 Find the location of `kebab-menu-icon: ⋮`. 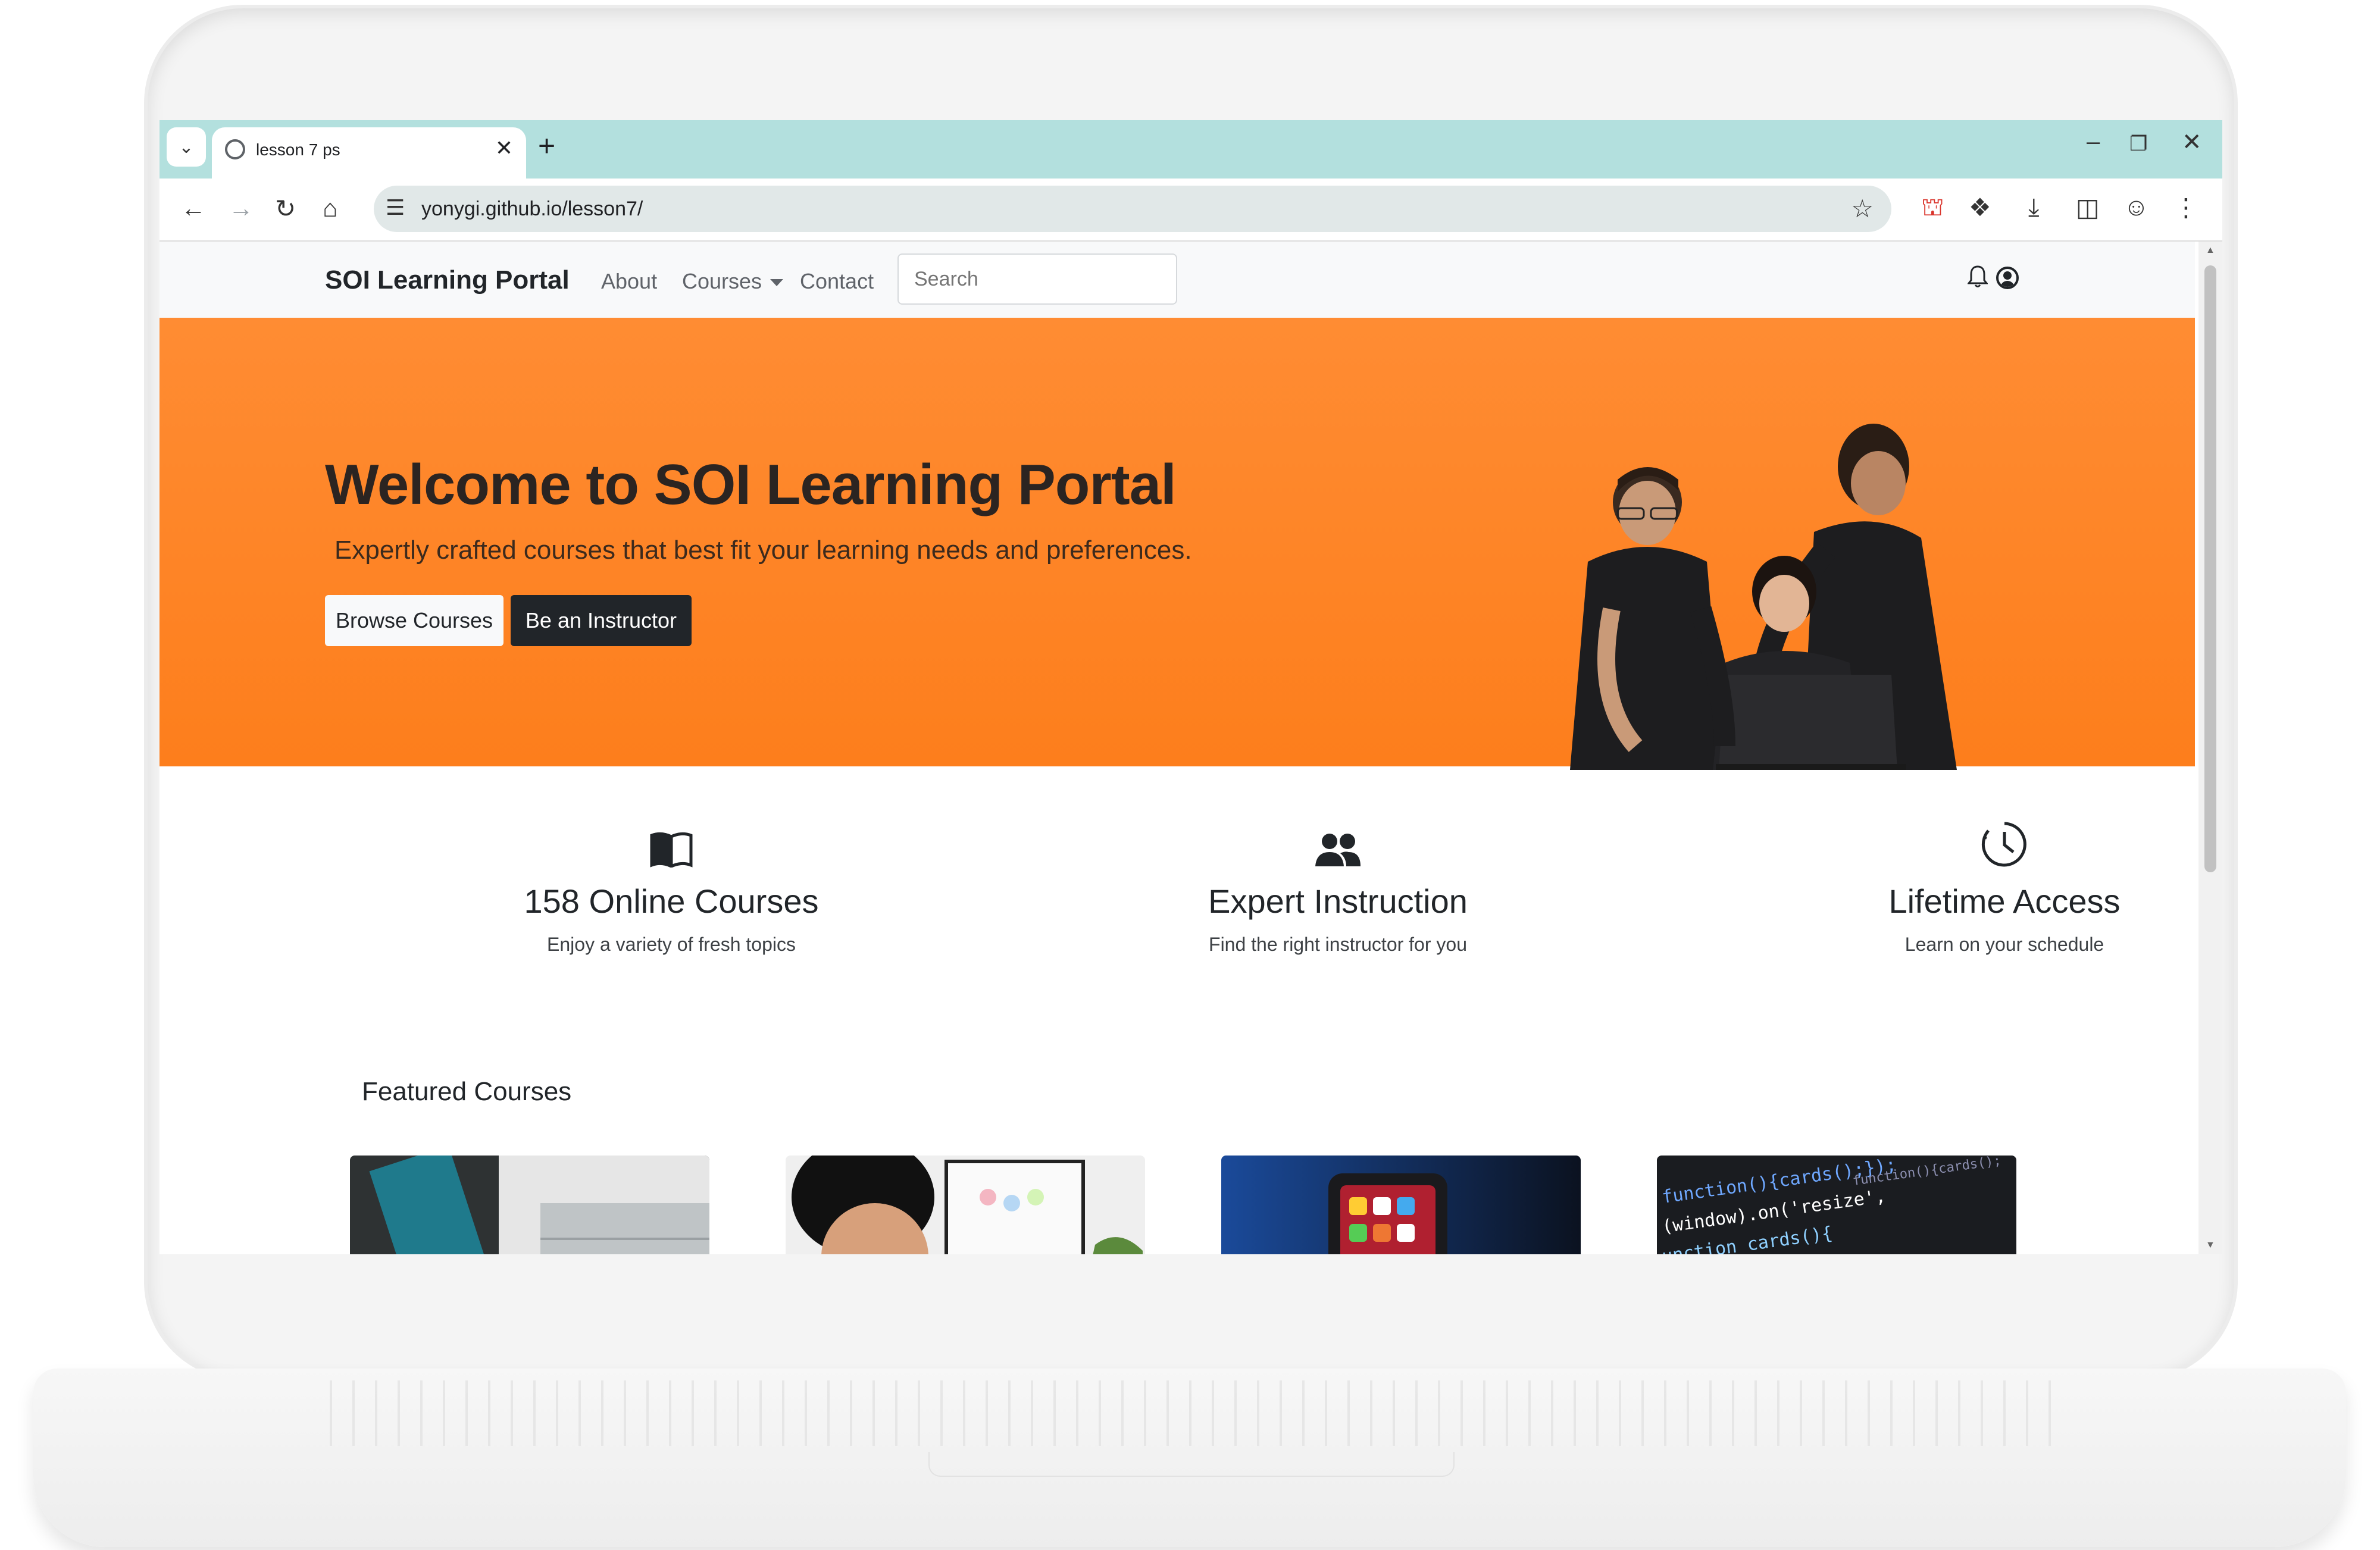

kebab-menu-icon: ⋮ is located at coordinates (2185, 207).